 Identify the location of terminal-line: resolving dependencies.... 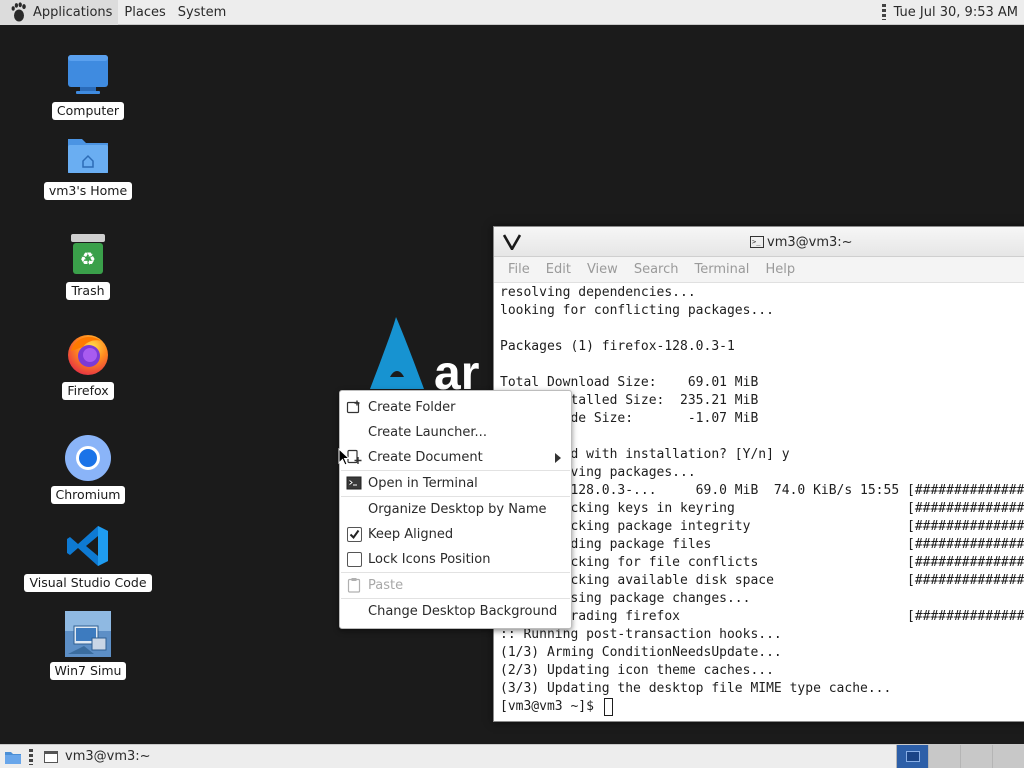
(598, 292).